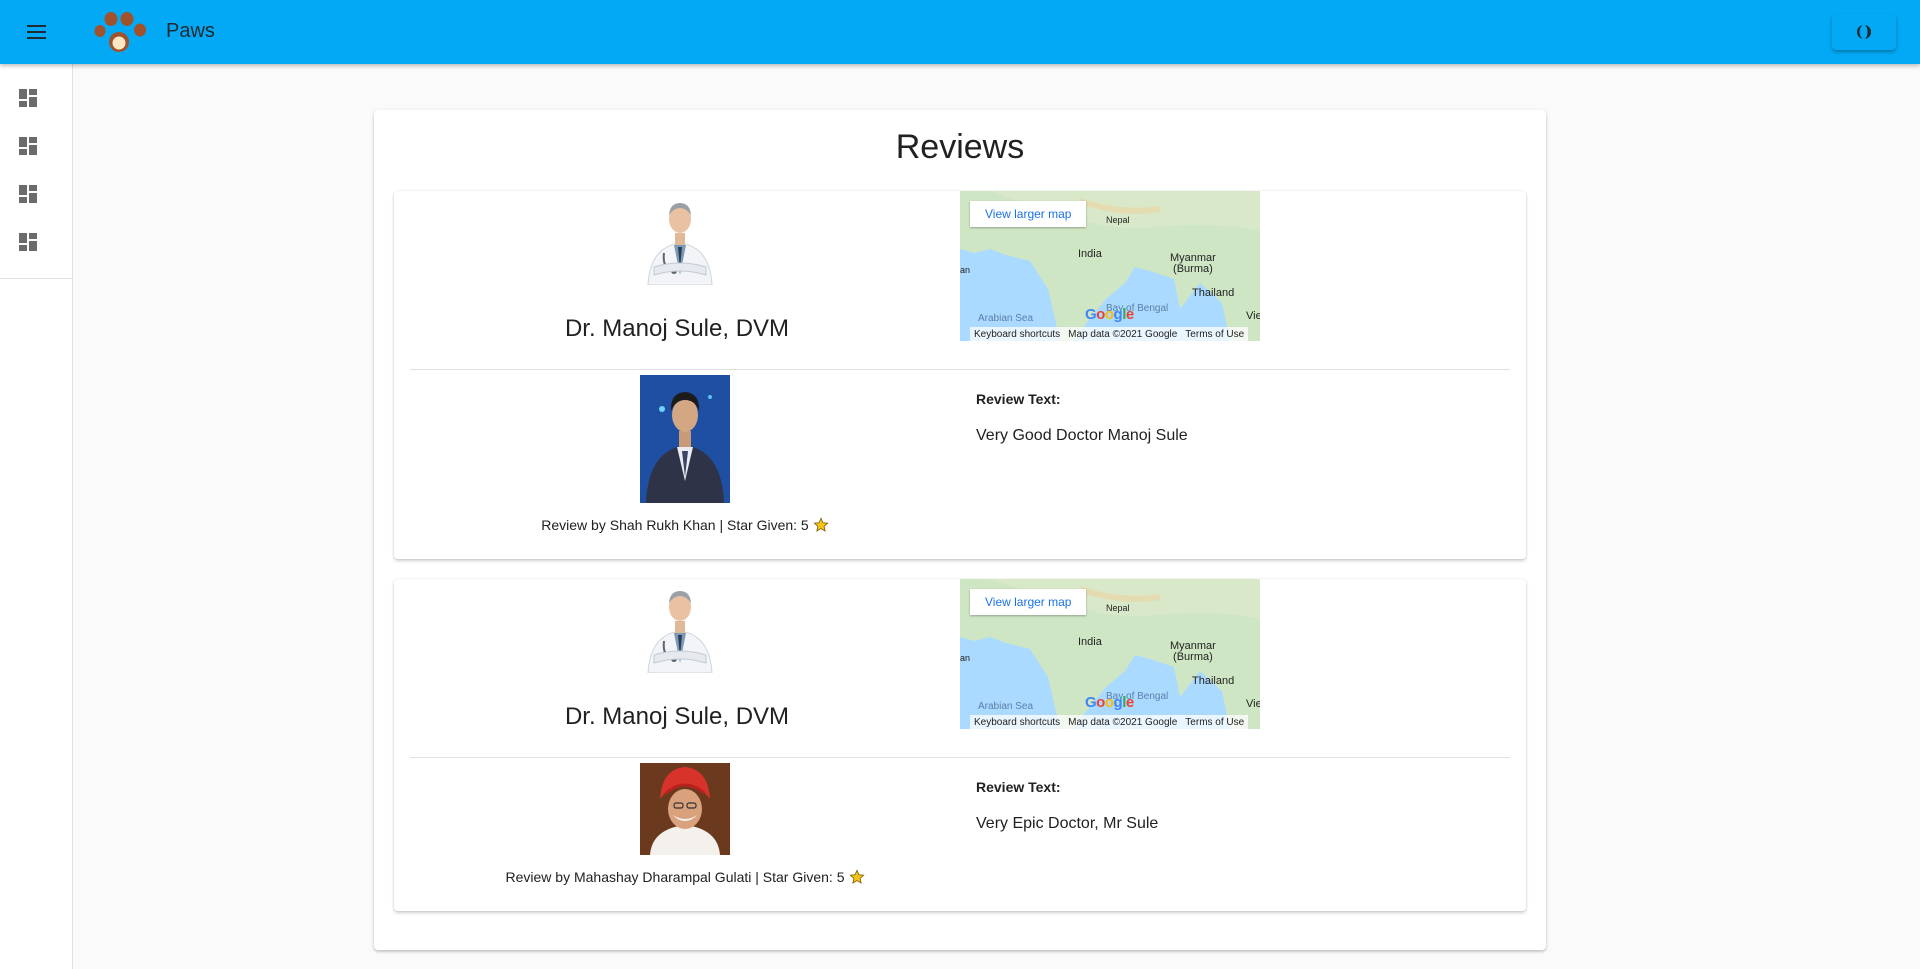 The width and height of the screenshot is (1920, 969). I want to click on page-title: Reviews, so click(960, 147).